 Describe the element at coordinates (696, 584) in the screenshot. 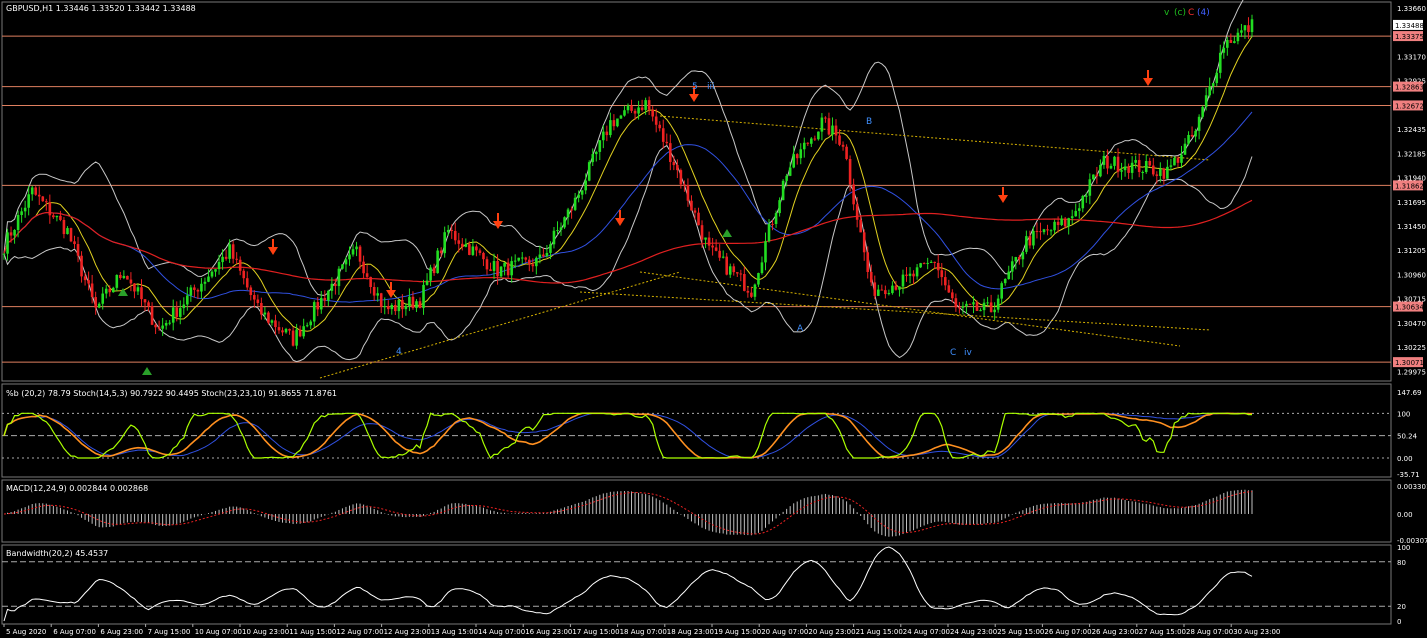

I see `bandwidth-line` at that location.